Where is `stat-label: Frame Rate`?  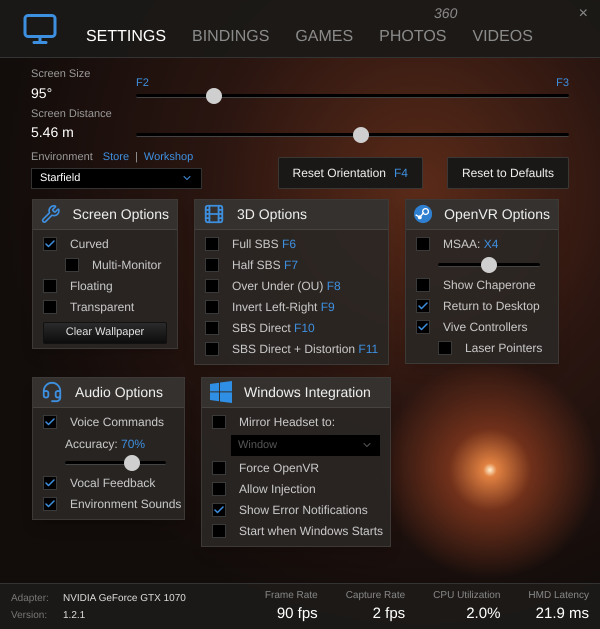
stat-label: Frame Rate is located at coordinates (291, 595).